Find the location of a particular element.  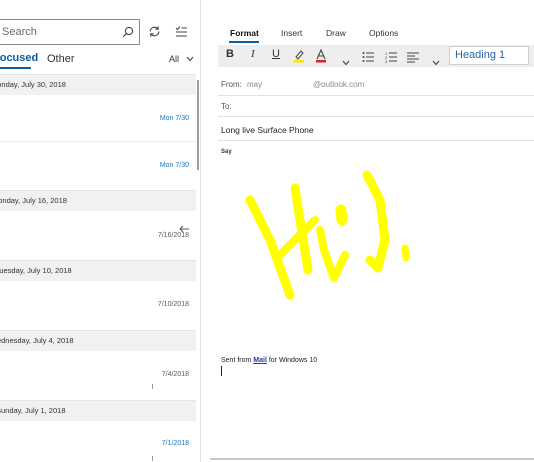

message-date: 7/4/2018 is located at coordinates (175, 374).